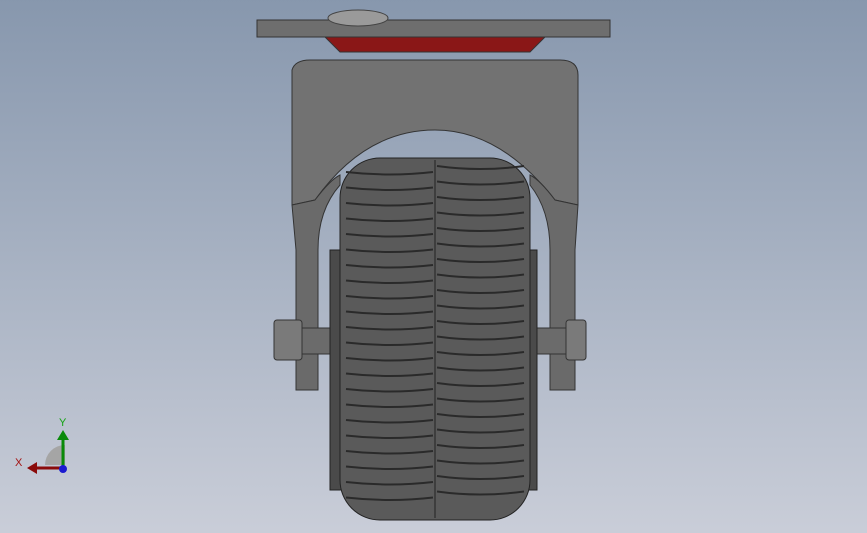  Describe the element at coordinates (63, 469) in the screenshot. I see `z-axis-dot-icon` at that location.